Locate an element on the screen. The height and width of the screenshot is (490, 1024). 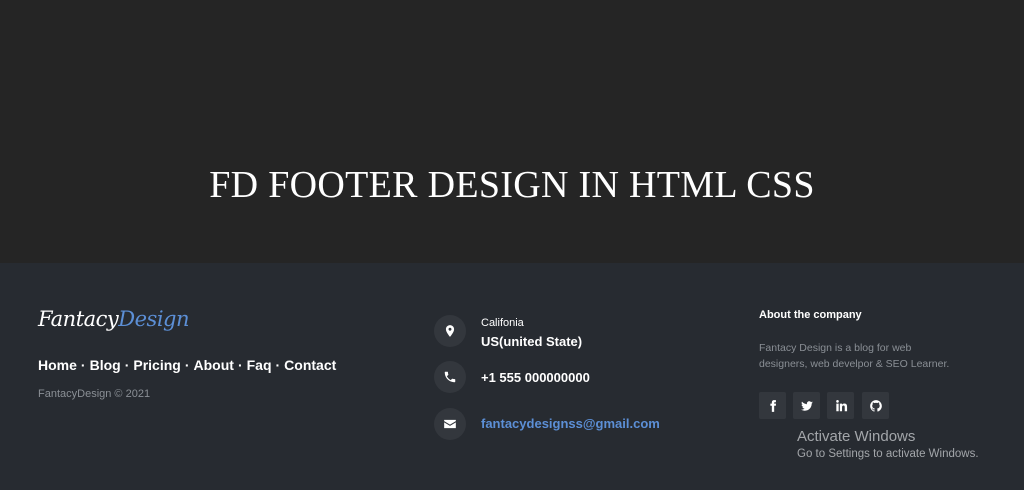
footer-link-blog: Blog is located at coordinates (105, 365).